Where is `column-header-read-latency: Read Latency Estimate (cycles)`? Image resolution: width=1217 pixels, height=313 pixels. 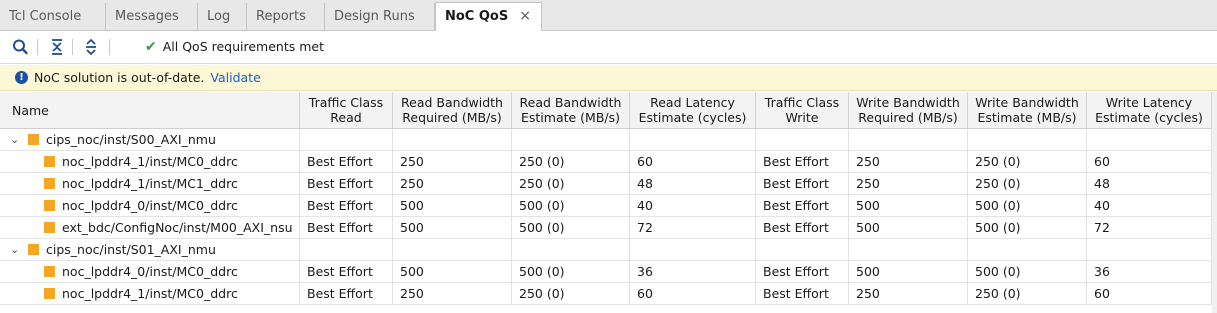 column-header-read-latency: Read Latency Estimate (cycles) is located at coordinates (693, 110).